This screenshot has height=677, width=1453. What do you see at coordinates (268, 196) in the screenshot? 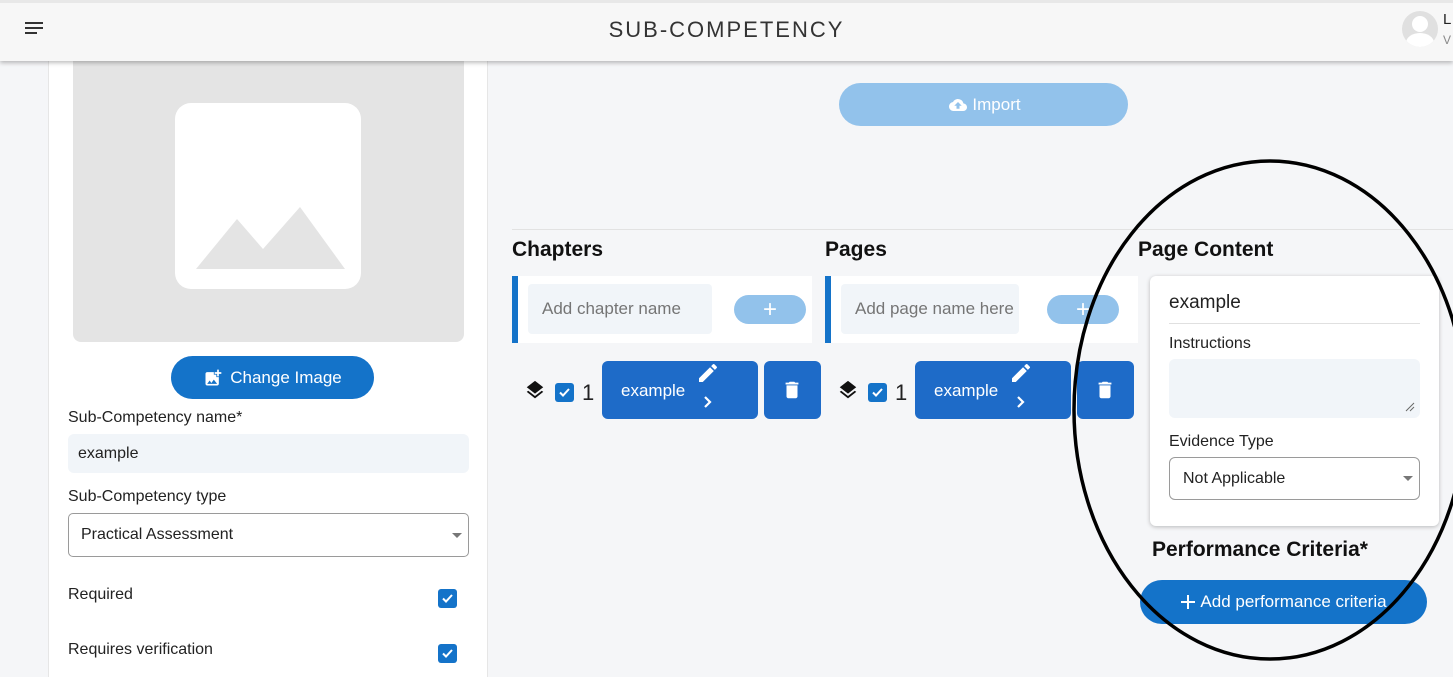
I see `image-placeholder-icon` at bounding box center [268, 196].